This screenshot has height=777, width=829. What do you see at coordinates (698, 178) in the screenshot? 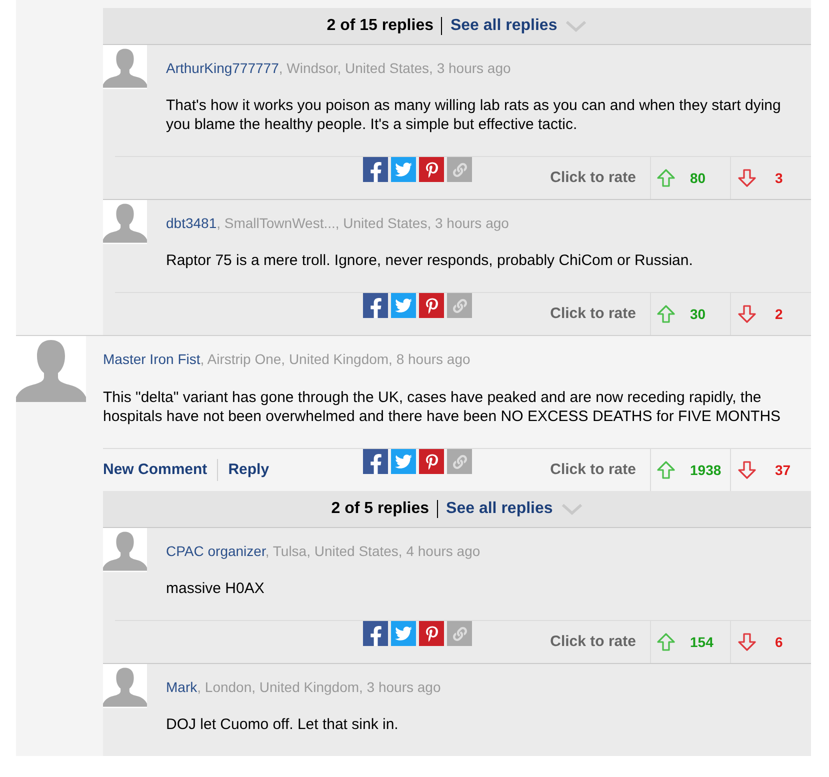
I see `upvote-count: 80` at bounding box center [698, 178].